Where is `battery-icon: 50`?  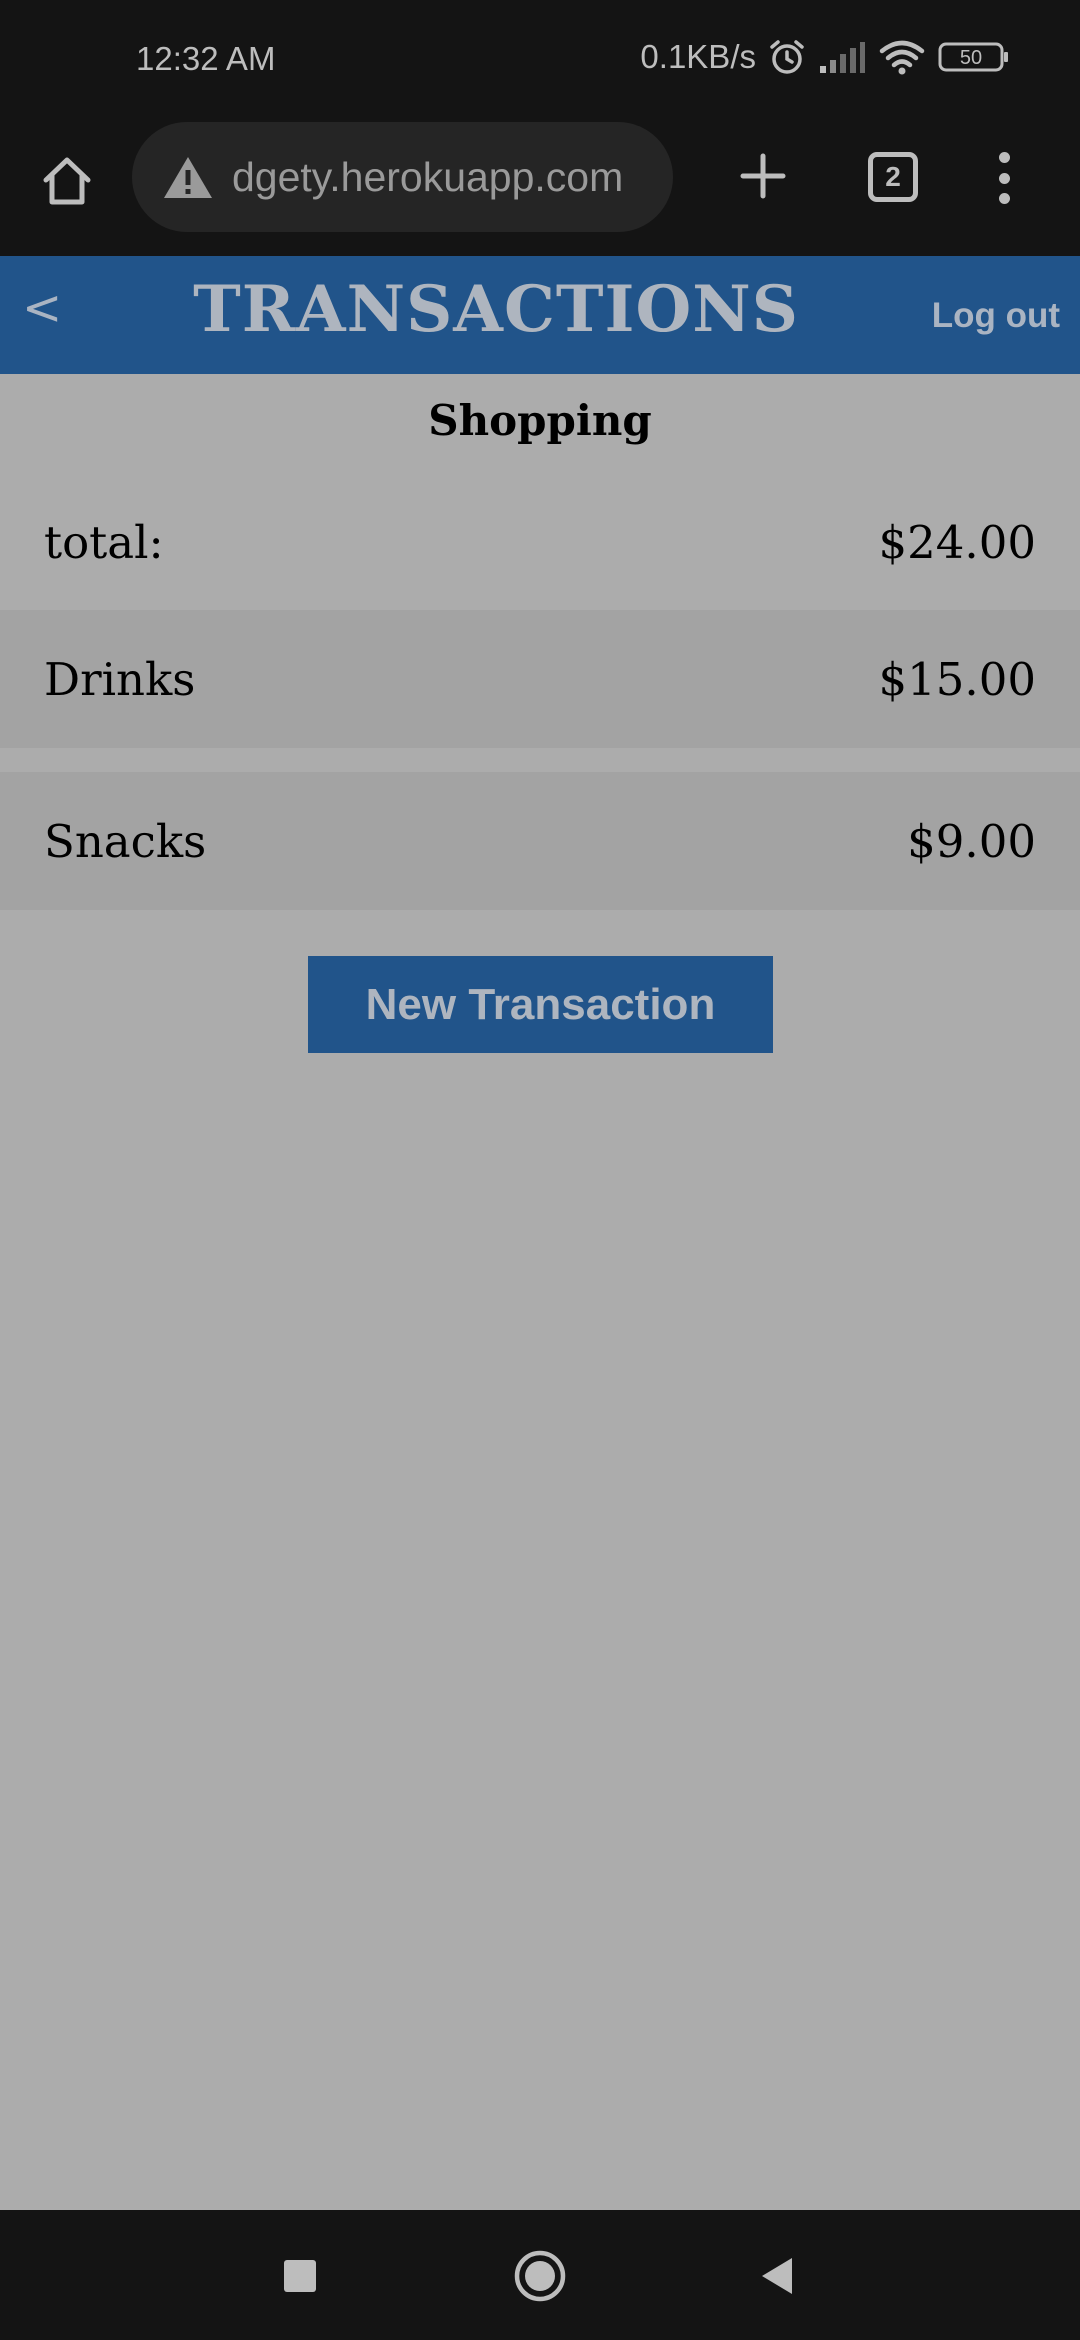
battery-icon: 50 is located at coordinates (974, 57).